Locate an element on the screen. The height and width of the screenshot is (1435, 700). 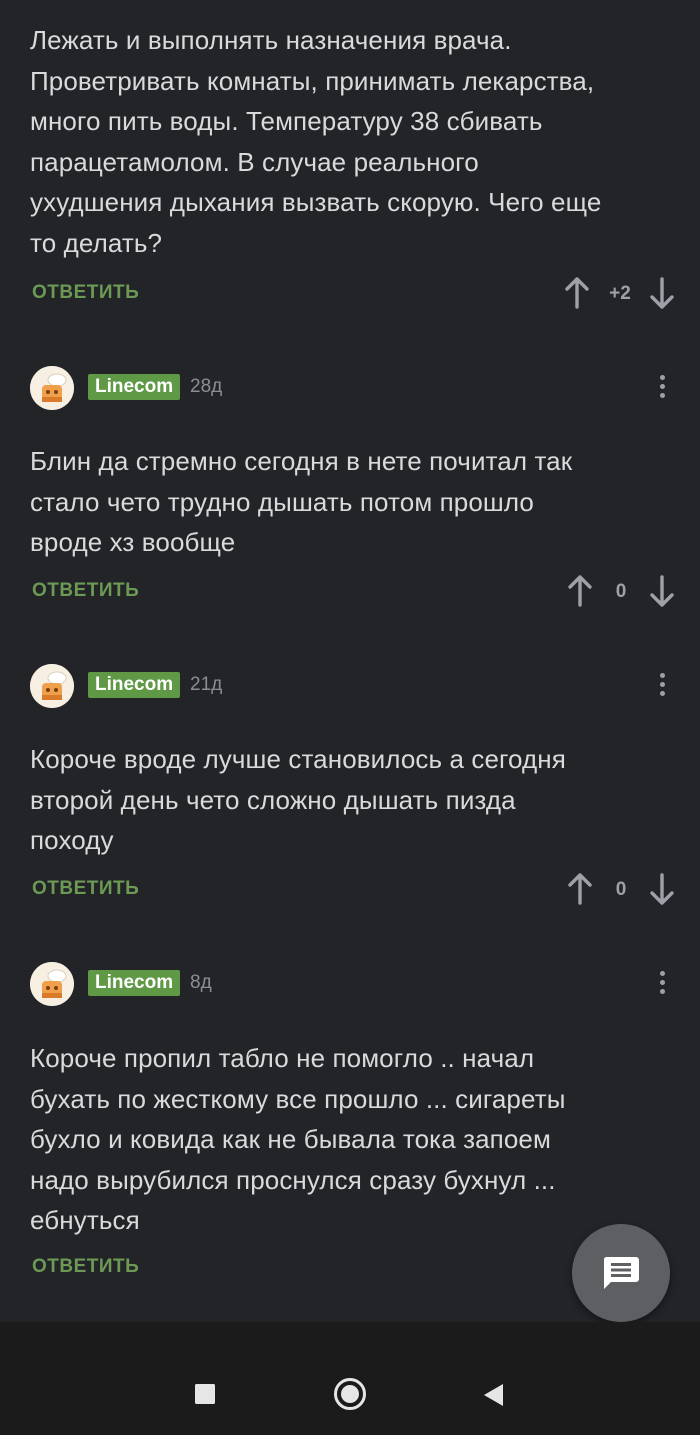
comment-header: Linecom 28д is located at coordinates (355, 388).